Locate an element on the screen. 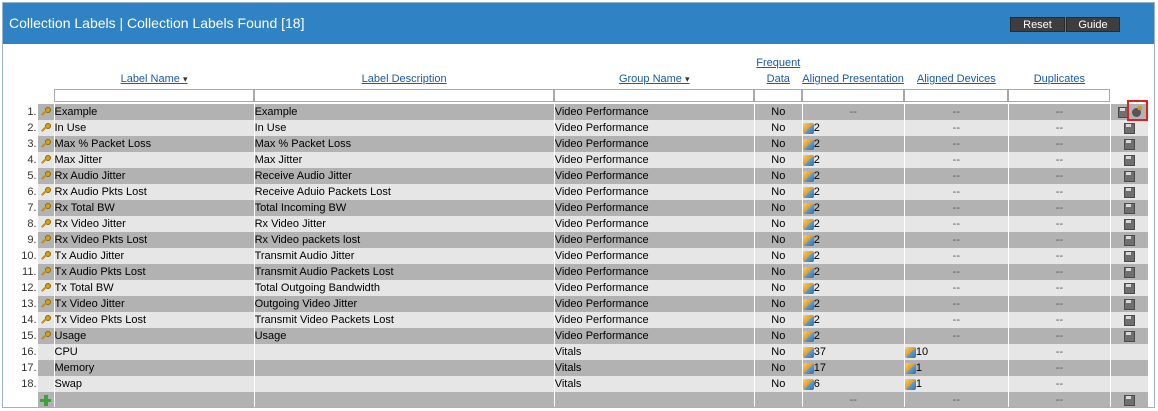 The width and height of the screenshot is (1158, 411). table-row: 15. Usage Usage Video Performance No 2 -- -- is located at coordinates (576, 336).